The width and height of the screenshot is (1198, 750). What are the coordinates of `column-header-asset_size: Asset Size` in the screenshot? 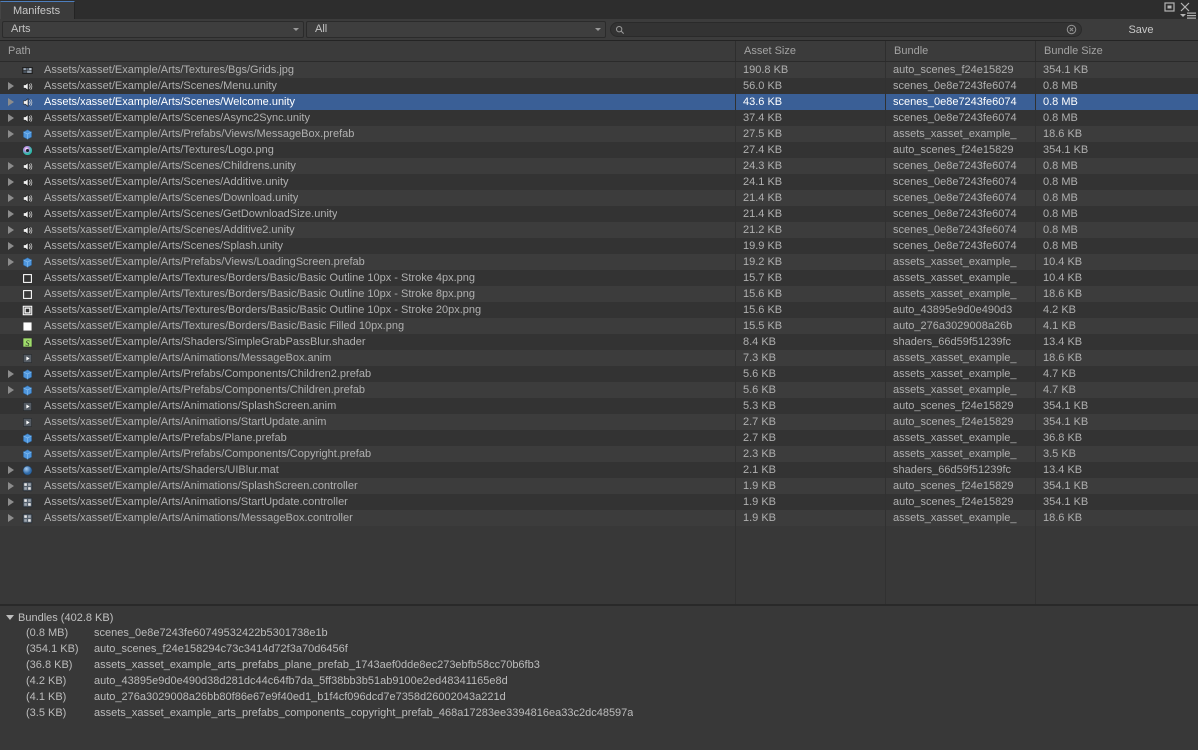 It's located at (810, 51).